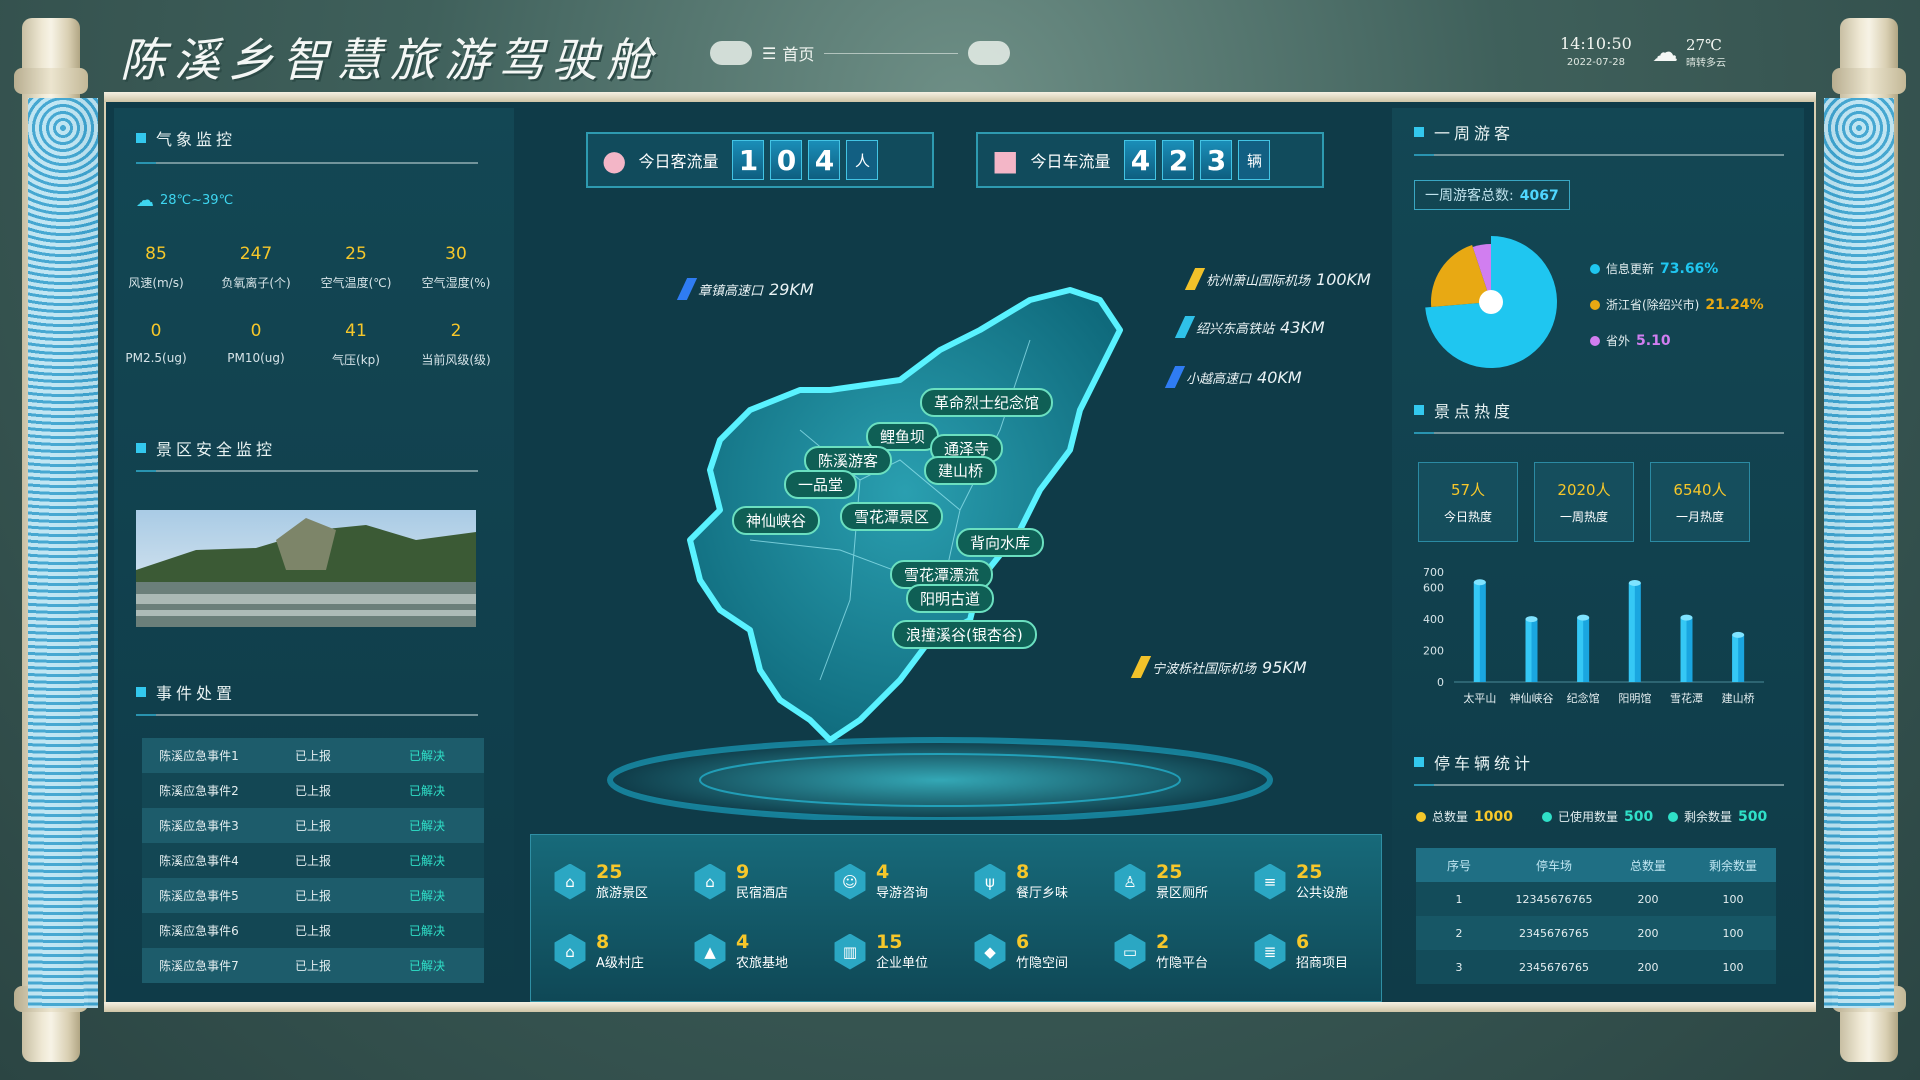 This screenshot has height=1080, width=1920. I want to click on page-title: 陈溪乡智慧旅游驾驶舱, so click(390, 60).